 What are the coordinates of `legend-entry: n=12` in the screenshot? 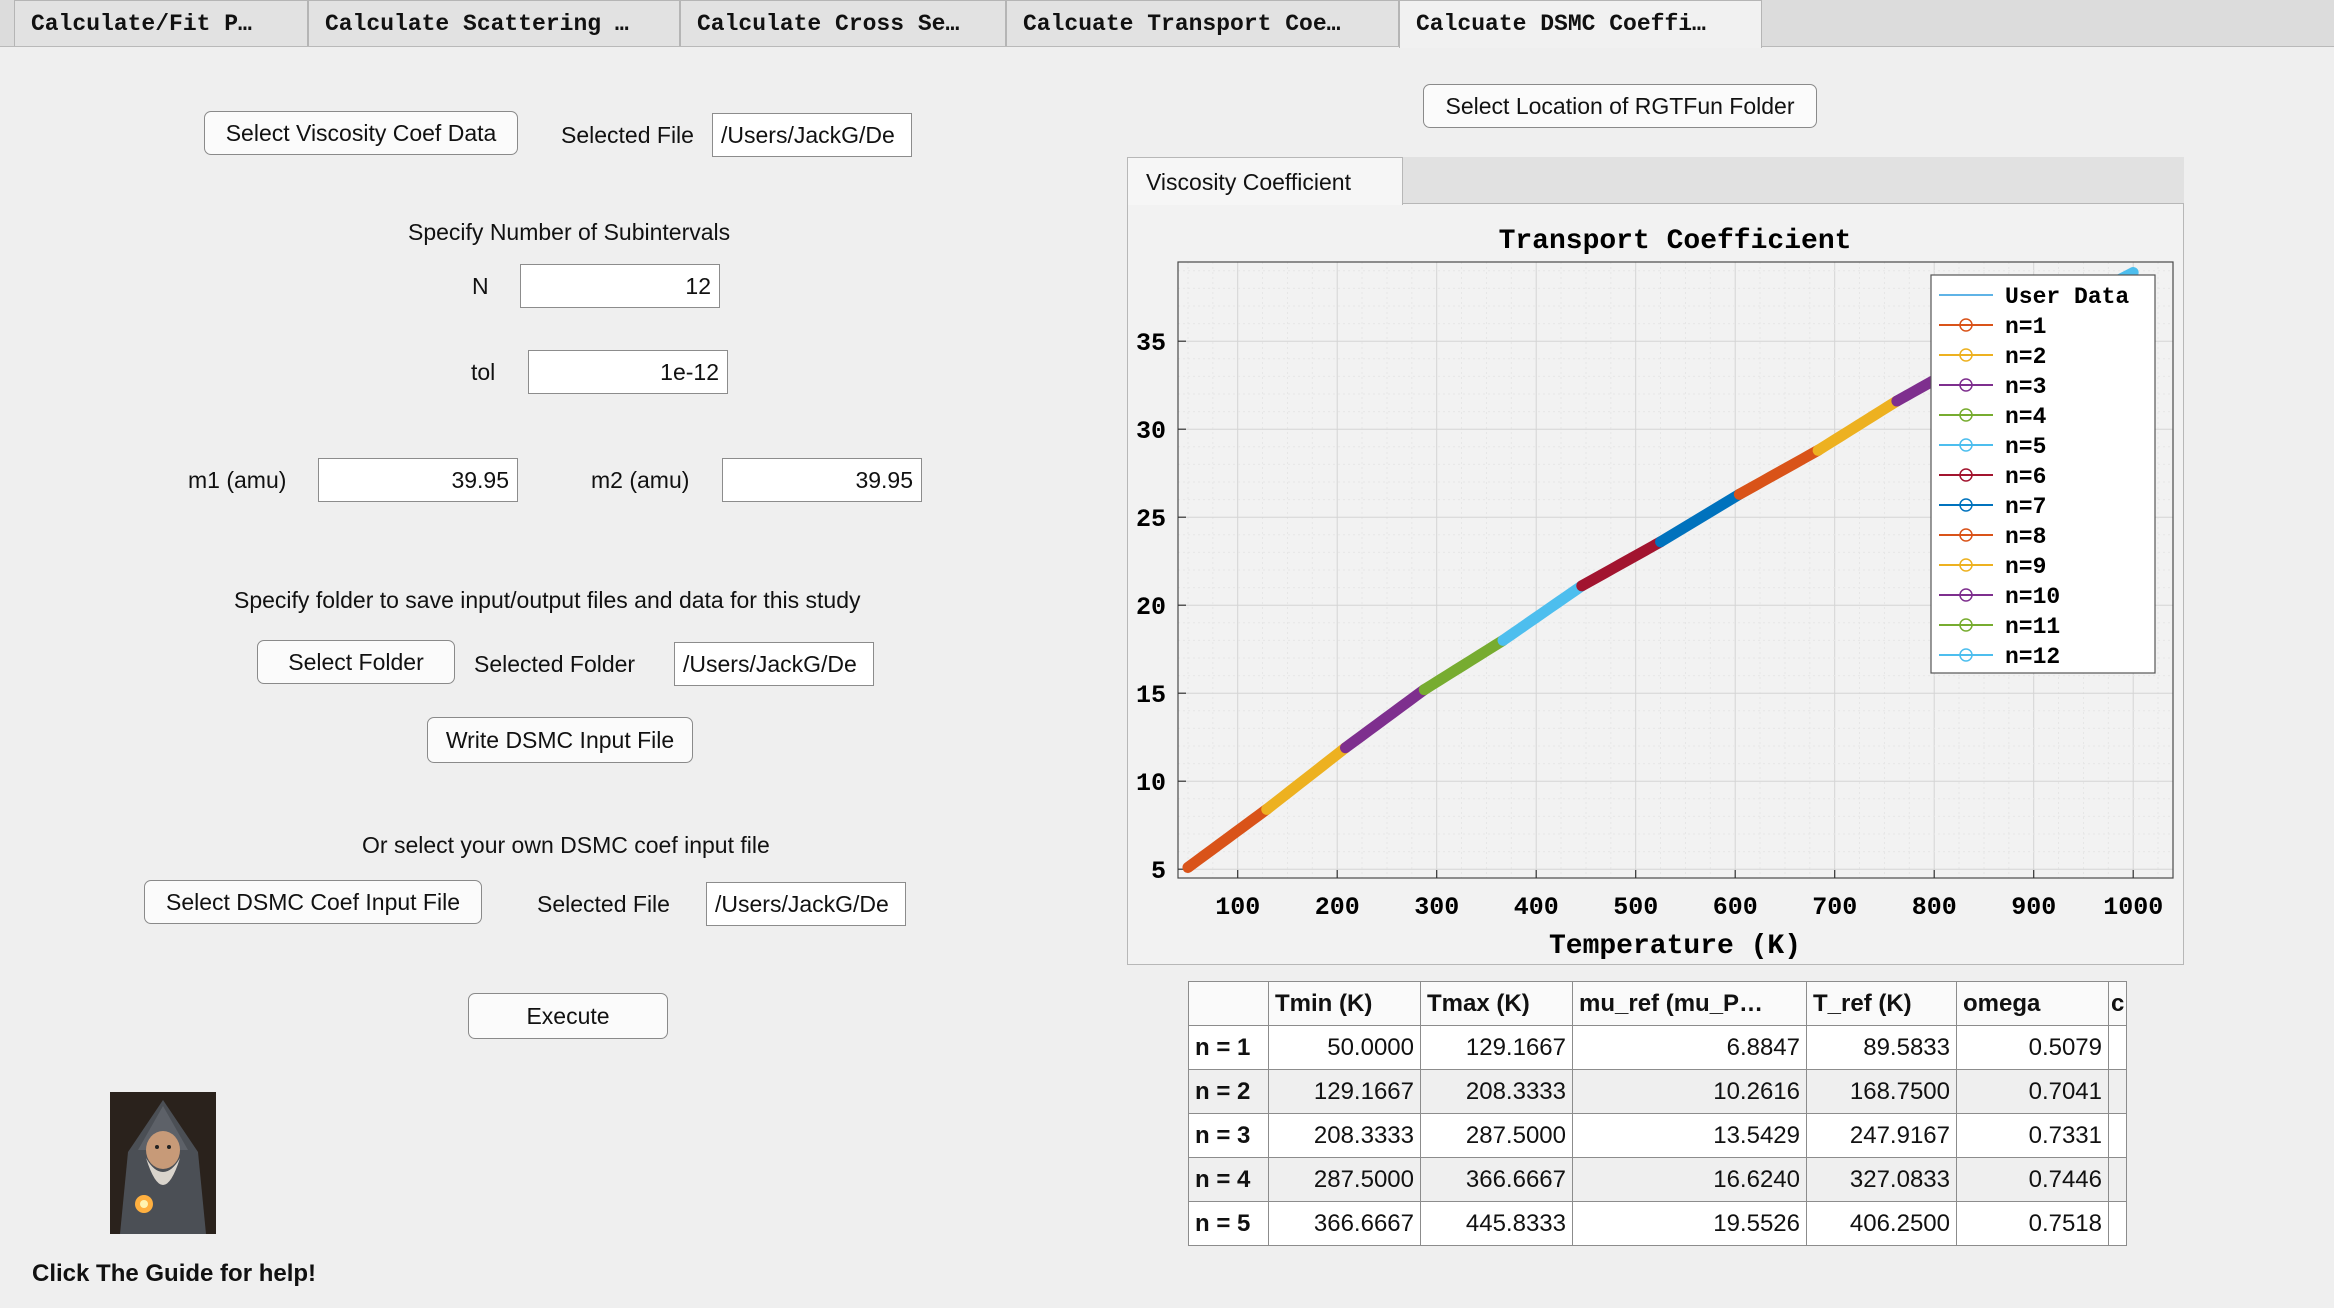 It's located at (2032, 657).